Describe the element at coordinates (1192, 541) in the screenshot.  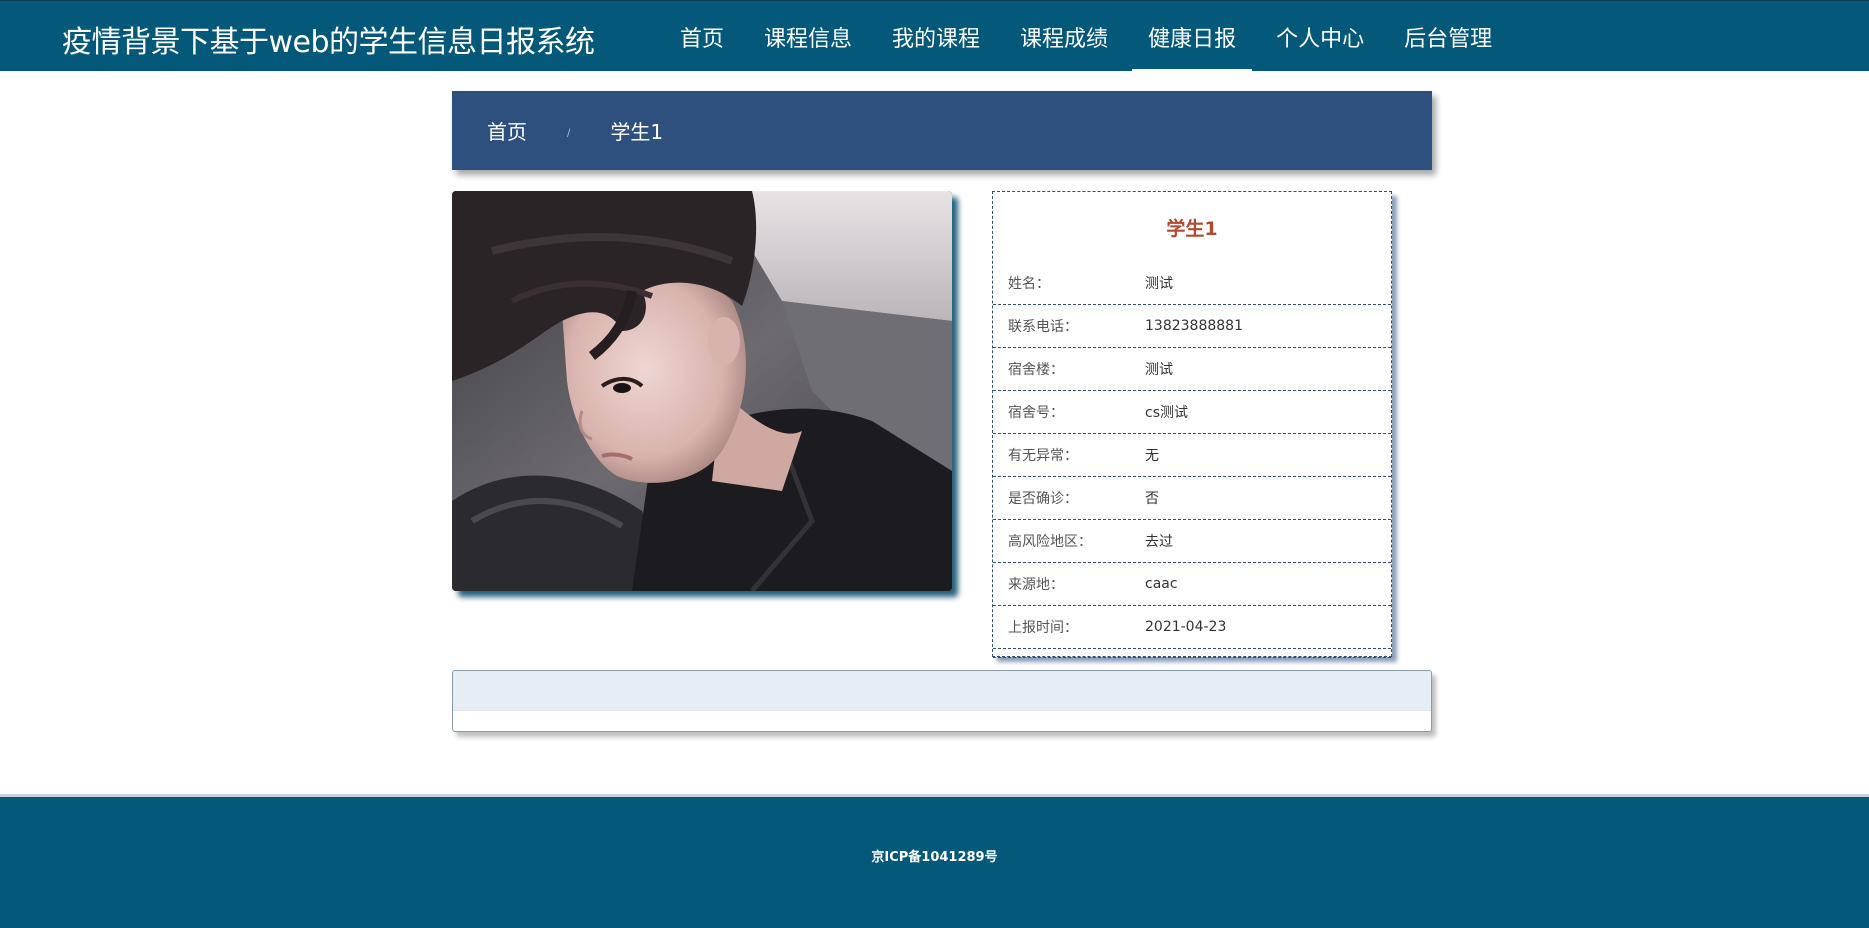
I see `info-row-high-risk-area: 高风险地区： 去过` at that location.